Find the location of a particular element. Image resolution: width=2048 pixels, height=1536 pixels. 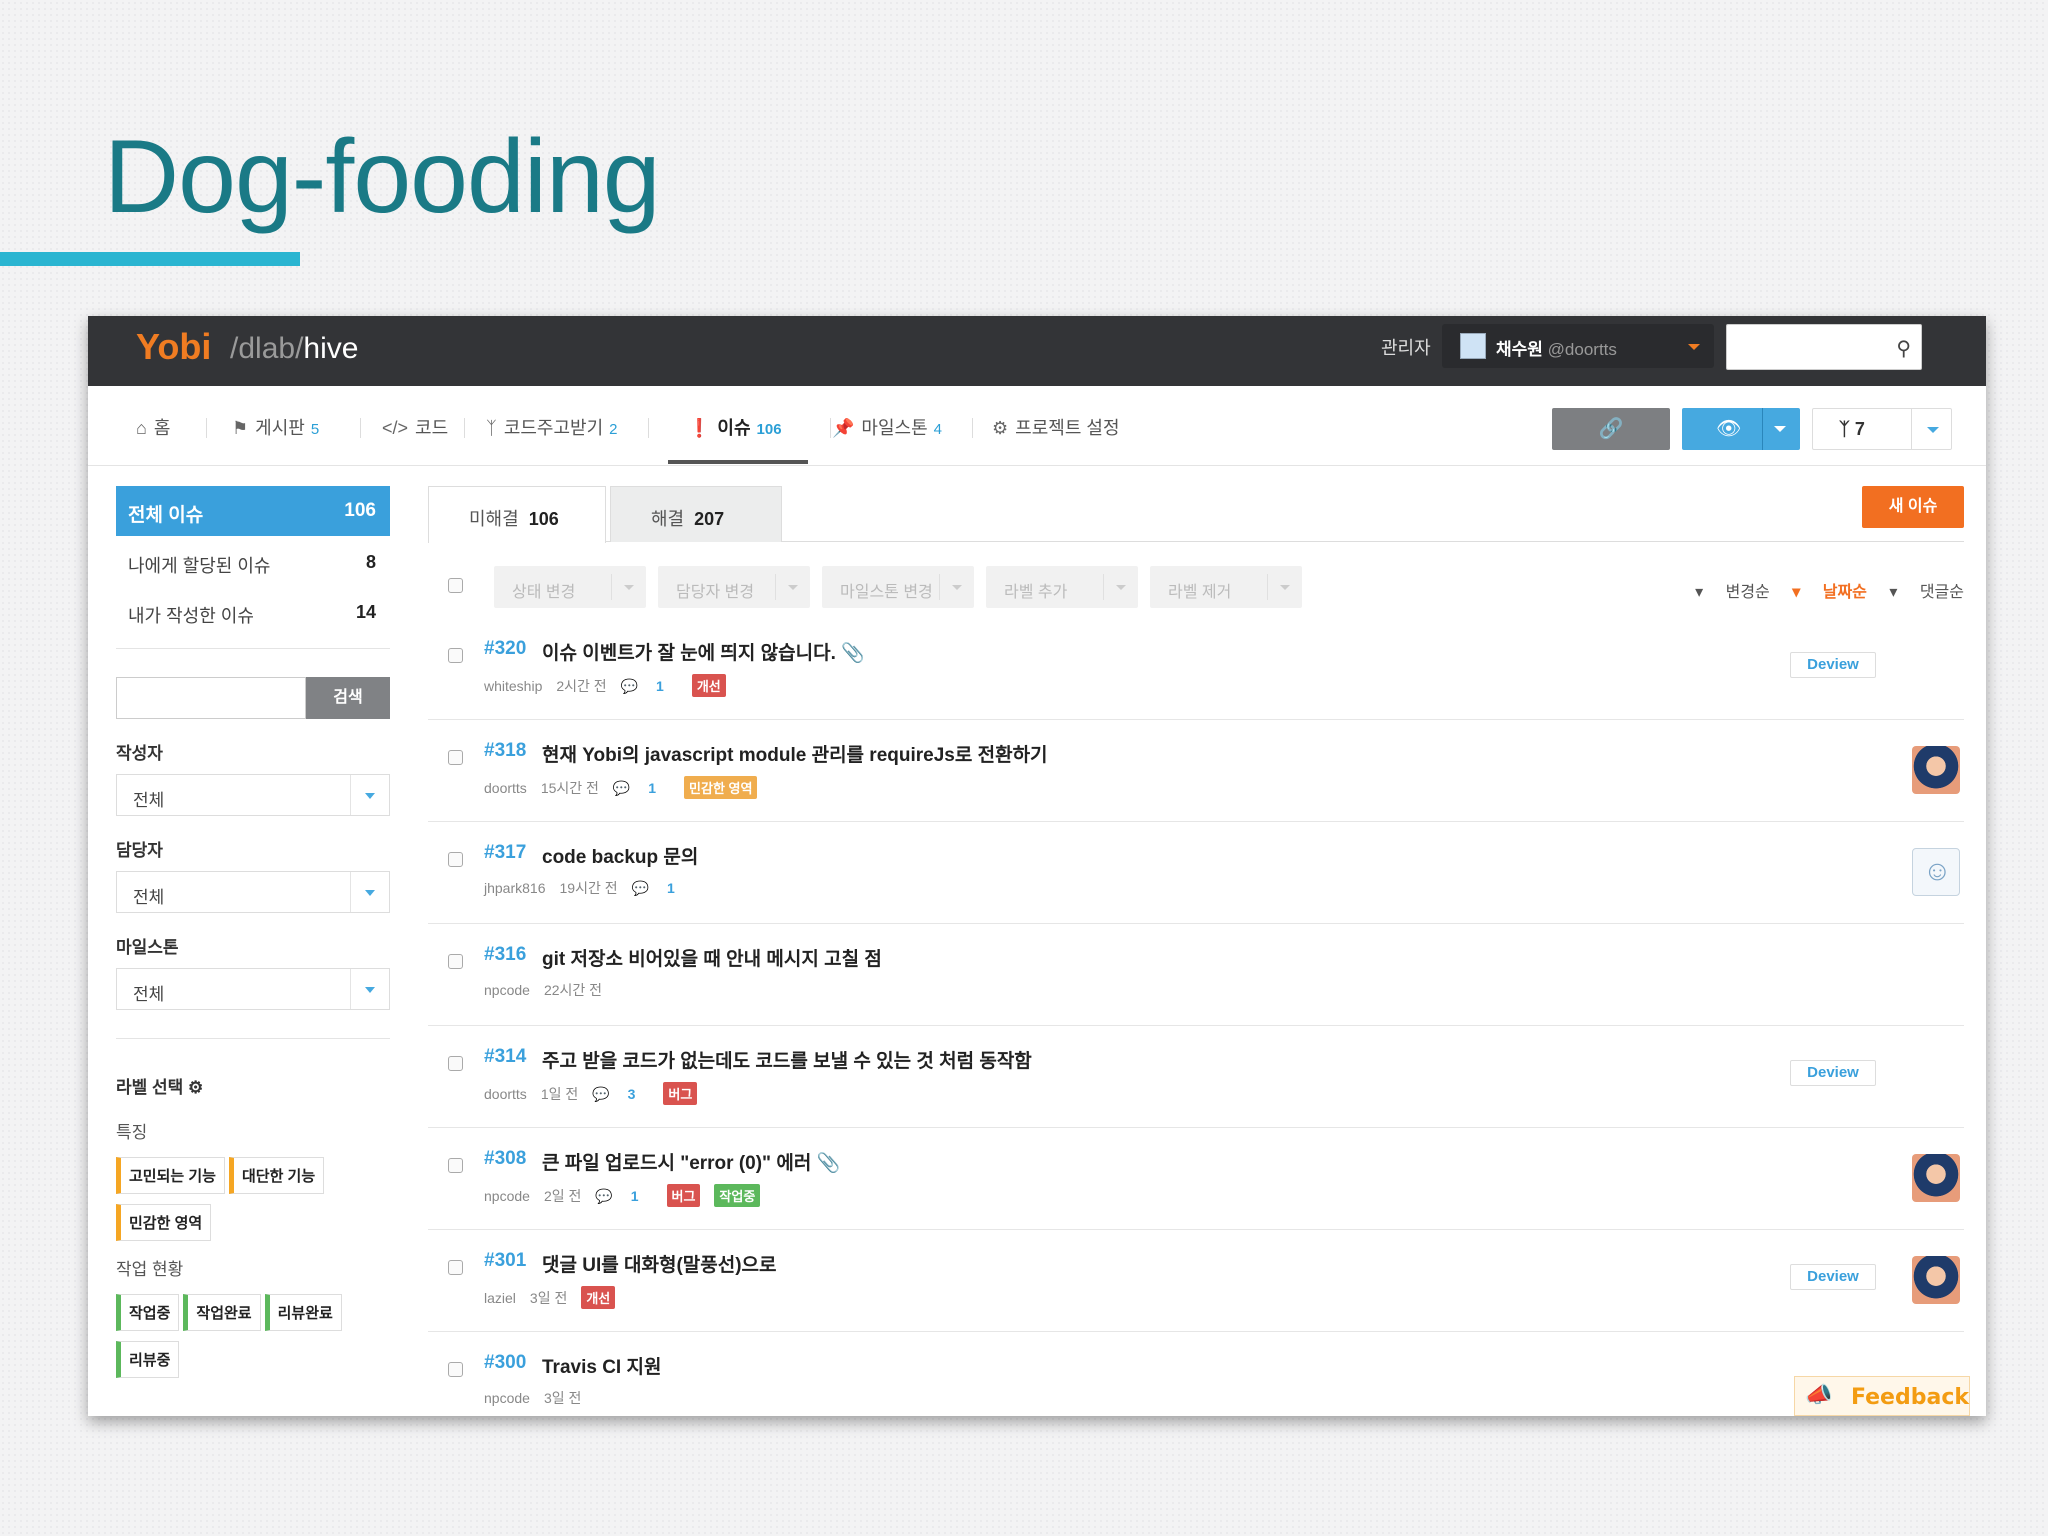

issue-meta: npcode 2일 전 💬 1 버그 작업중 is located at coordinates (629, 1195).